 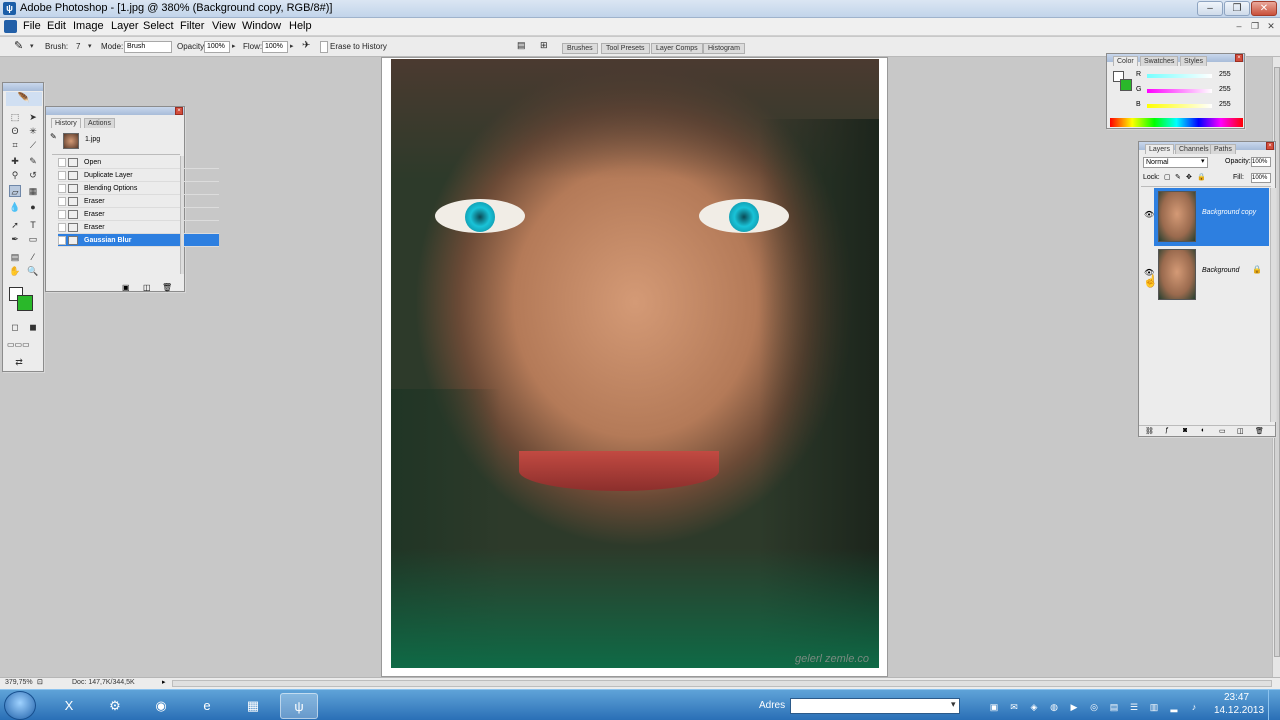 I want to click on flow-slider-arrow-icon: ▸, so click(x=292, y=46).